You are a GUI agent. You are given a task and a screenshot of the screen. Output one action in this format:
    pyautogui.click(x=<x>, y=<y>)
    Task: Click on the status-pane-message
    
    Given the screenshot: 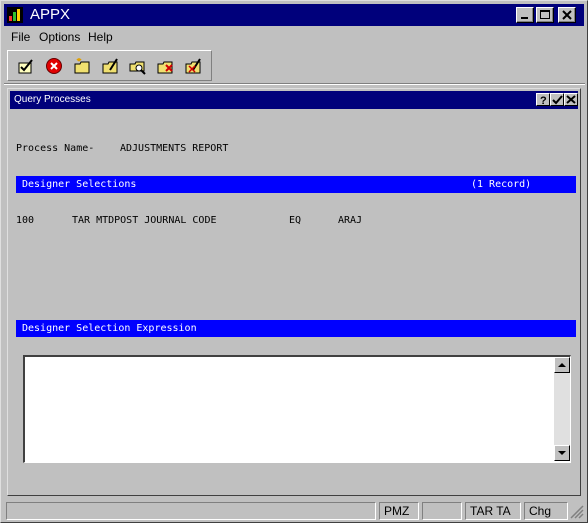 What is the action you would take?
    pyautogui.click(x=191, y=511)
    